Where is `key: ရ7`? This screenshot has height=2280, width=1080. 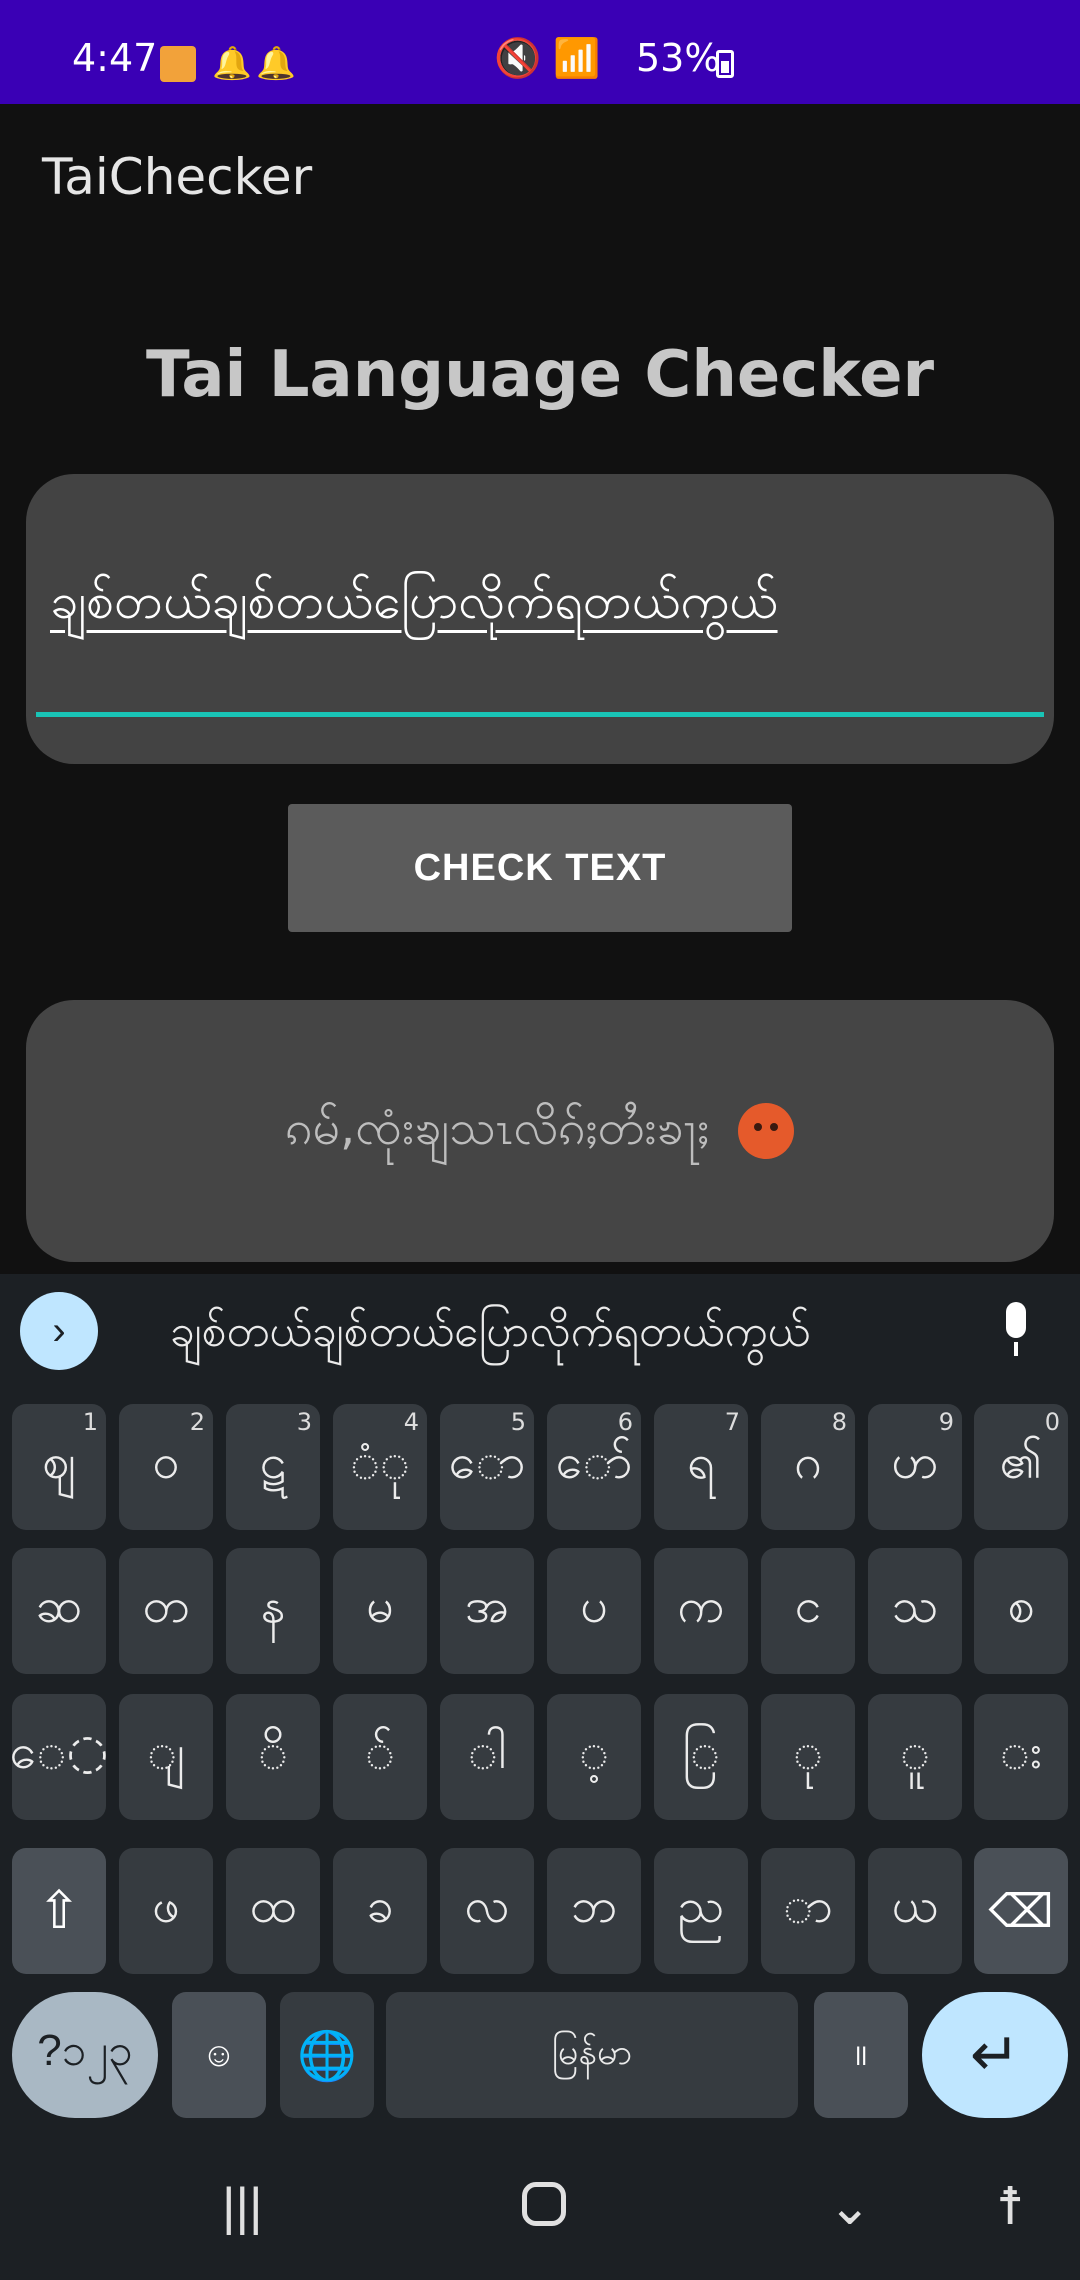
key: ရ7 is located at coordinates (701, 1467).